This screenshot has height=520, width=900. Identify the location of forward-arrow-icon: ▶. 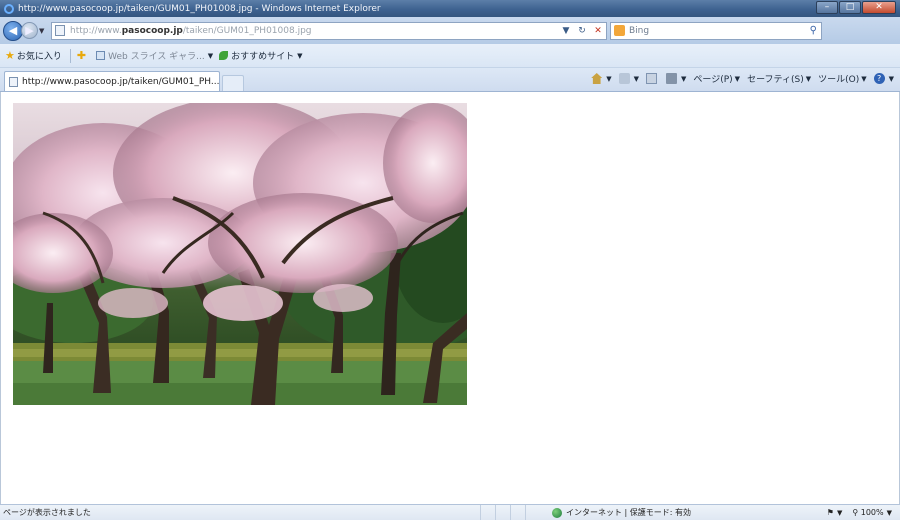
(29, 30).